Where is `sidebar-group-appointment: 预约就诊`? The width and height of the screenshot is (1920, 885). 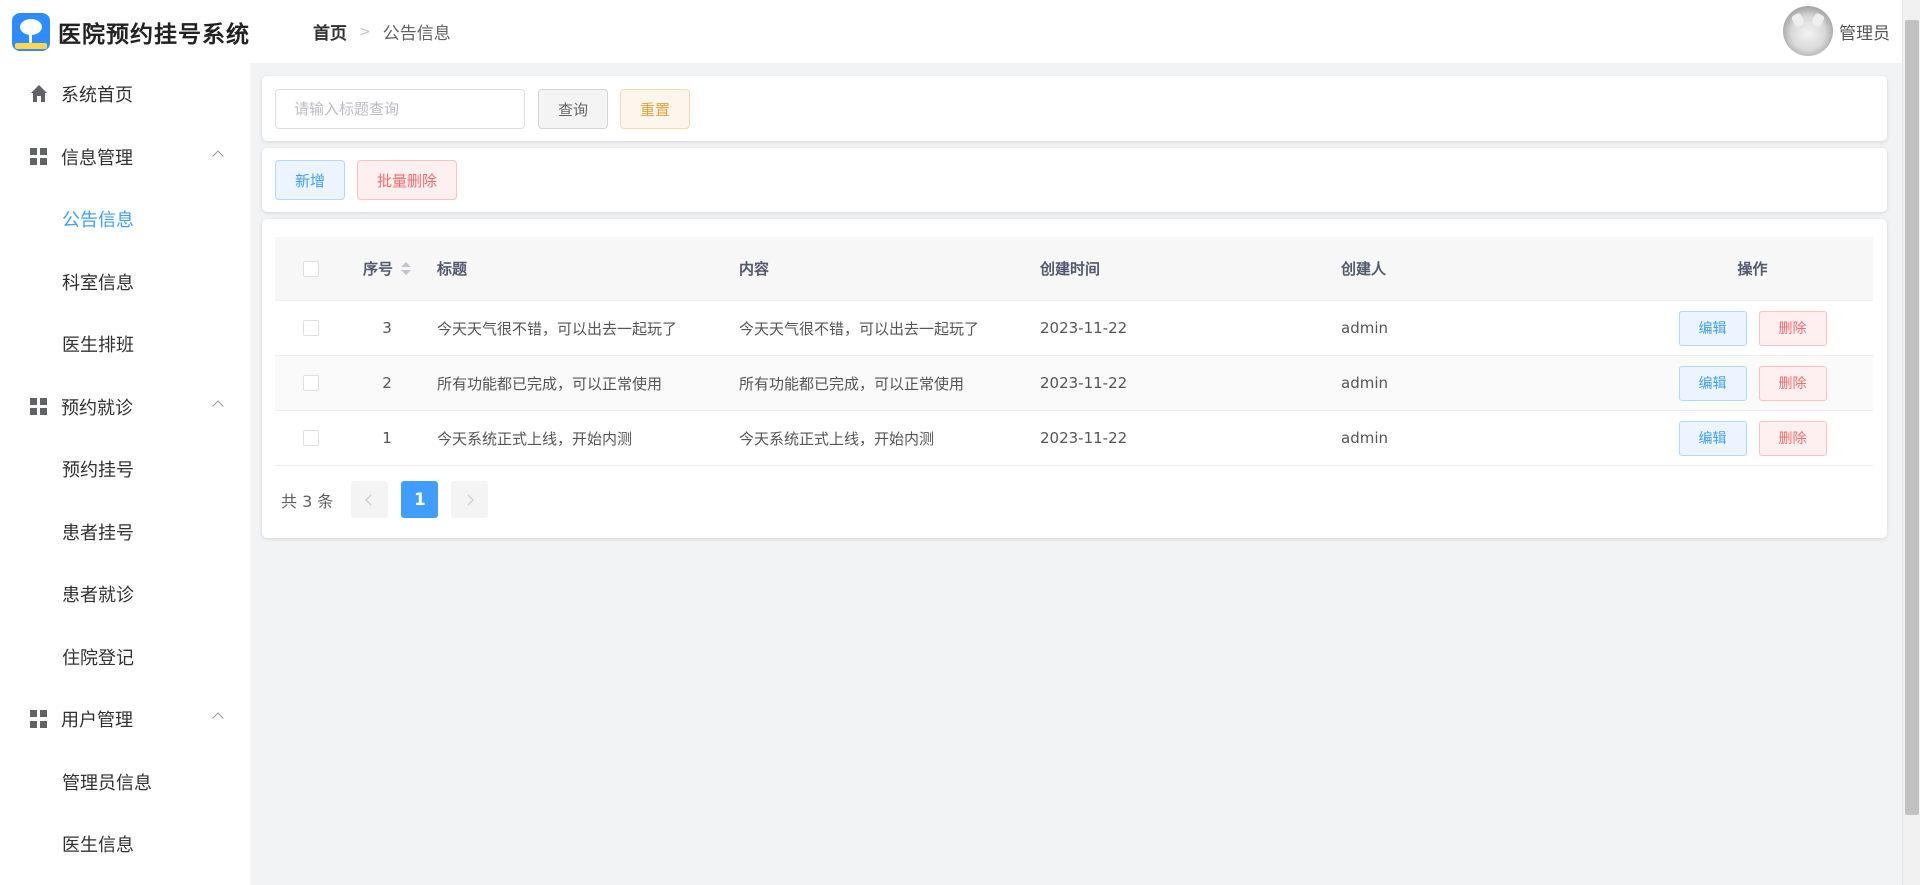 sidebar-group-appointment: 预约就诊 is located at coordinates (125, 407).